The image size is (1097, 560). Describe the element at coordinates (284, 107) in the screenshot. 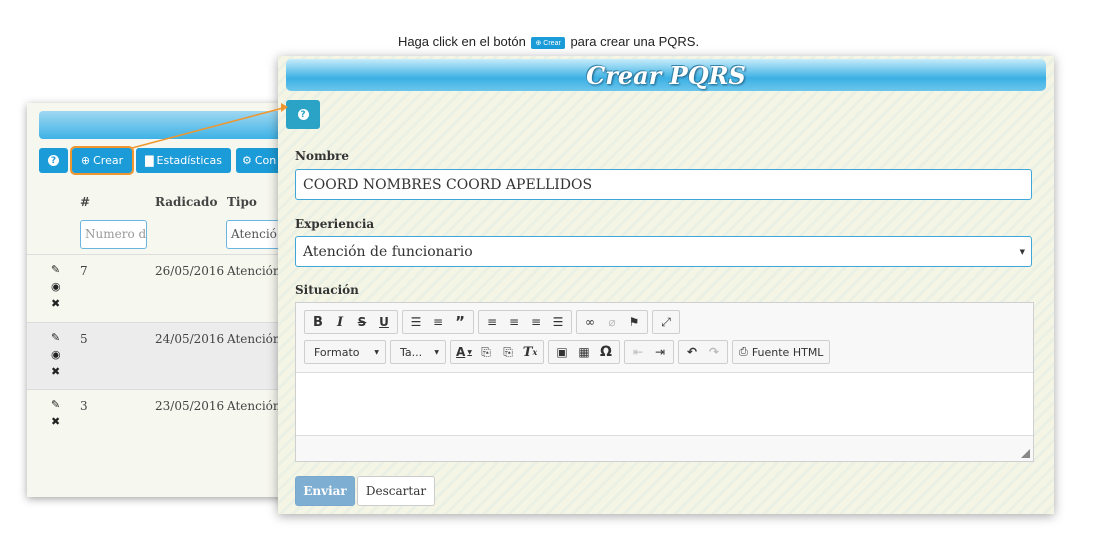

I see `callout-arrowhead` at that location.